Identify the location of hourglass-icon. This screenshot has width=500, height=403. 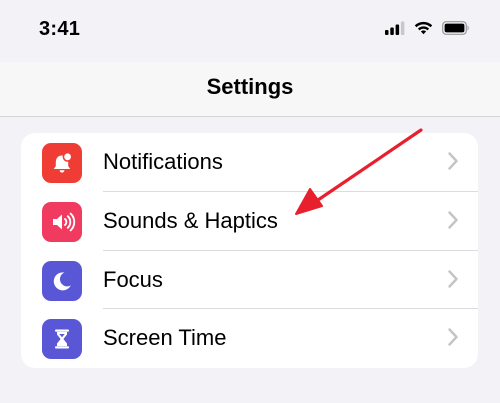
(62, 339).